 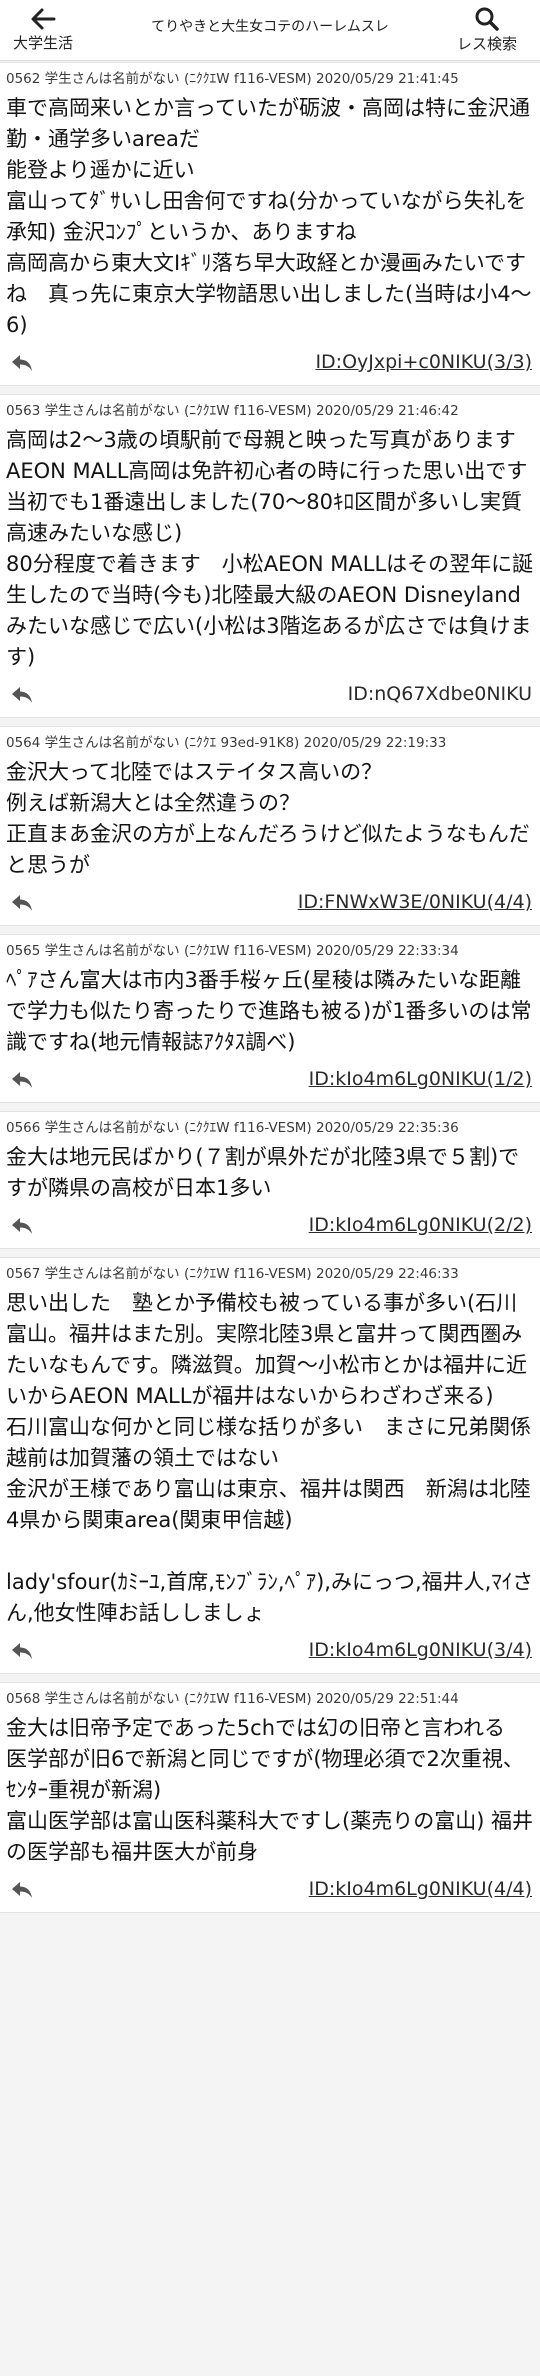 What do you see at coordinates (420, 1079) in the screenshot?
I see `poster-id-link: ID:kIo4m6Lg0NIKU(1/2)` at bounding box center [420, 1079].